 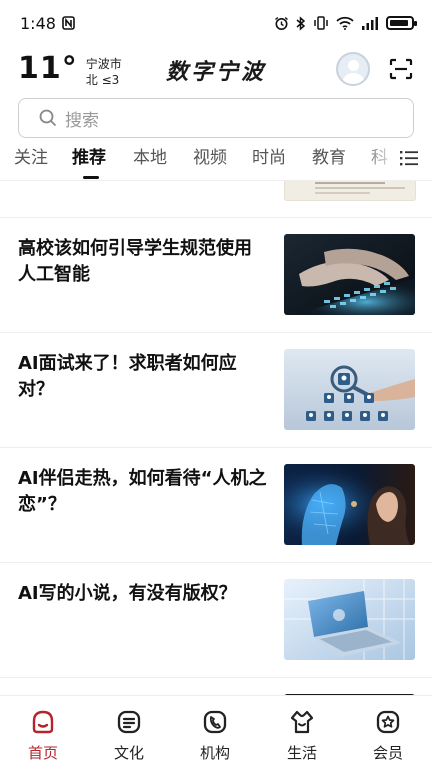 I want to click on battery-icon, so click(x=401, y=23).